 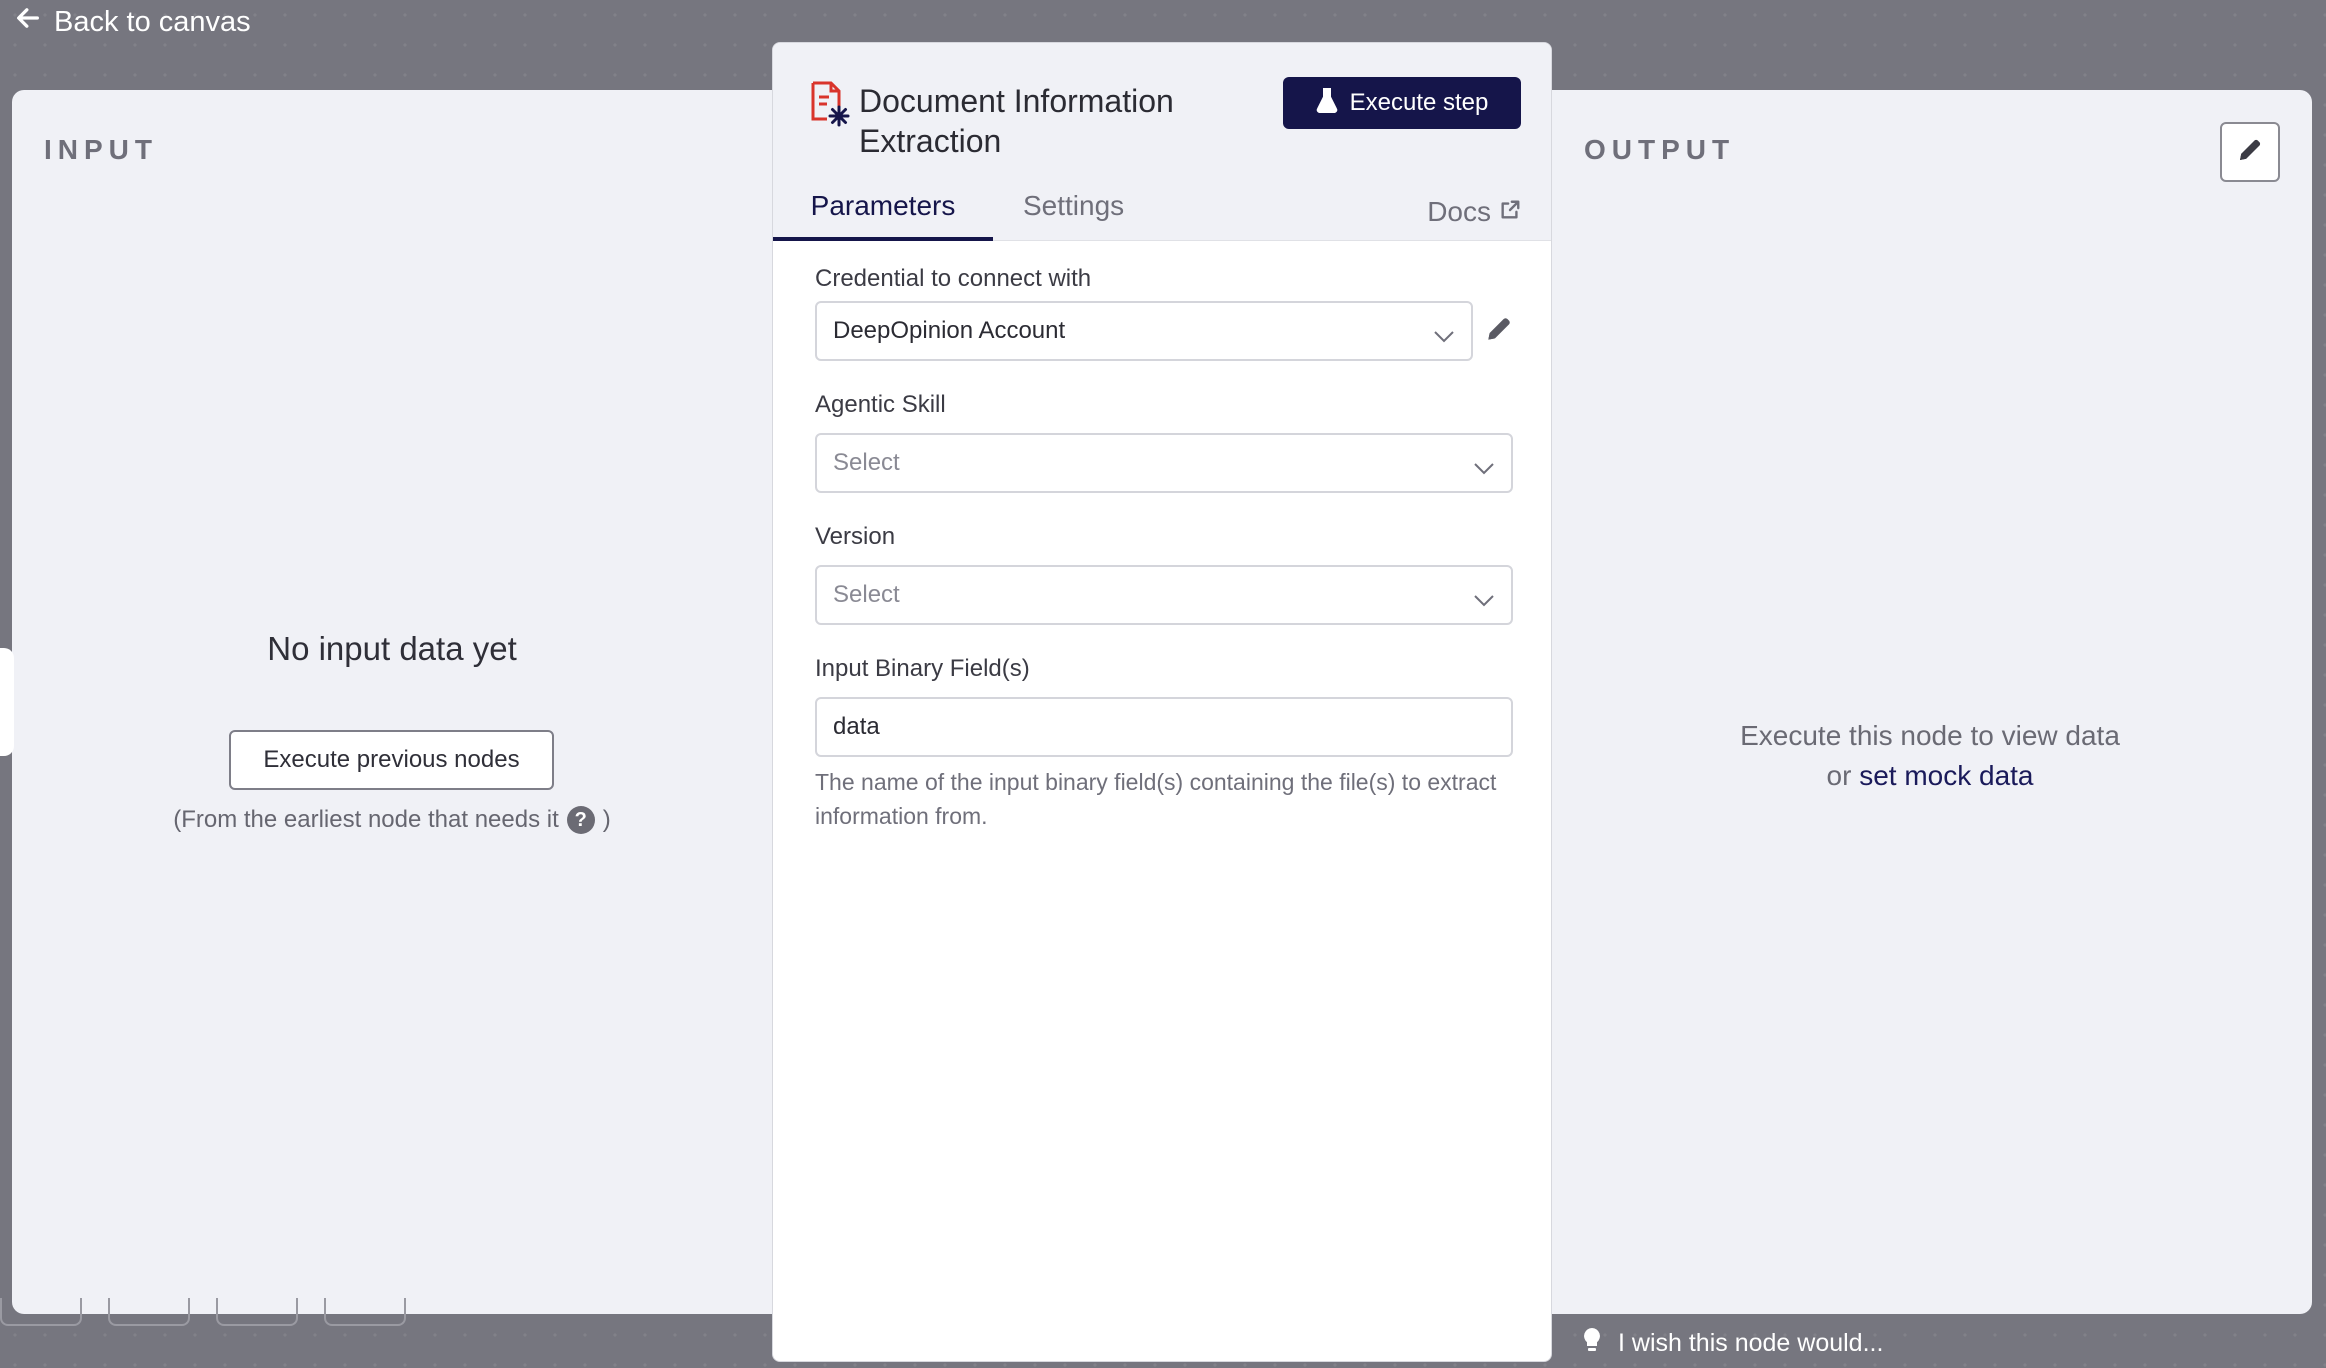 I want to click on pencil-icon, so click(x=2250, y=152).